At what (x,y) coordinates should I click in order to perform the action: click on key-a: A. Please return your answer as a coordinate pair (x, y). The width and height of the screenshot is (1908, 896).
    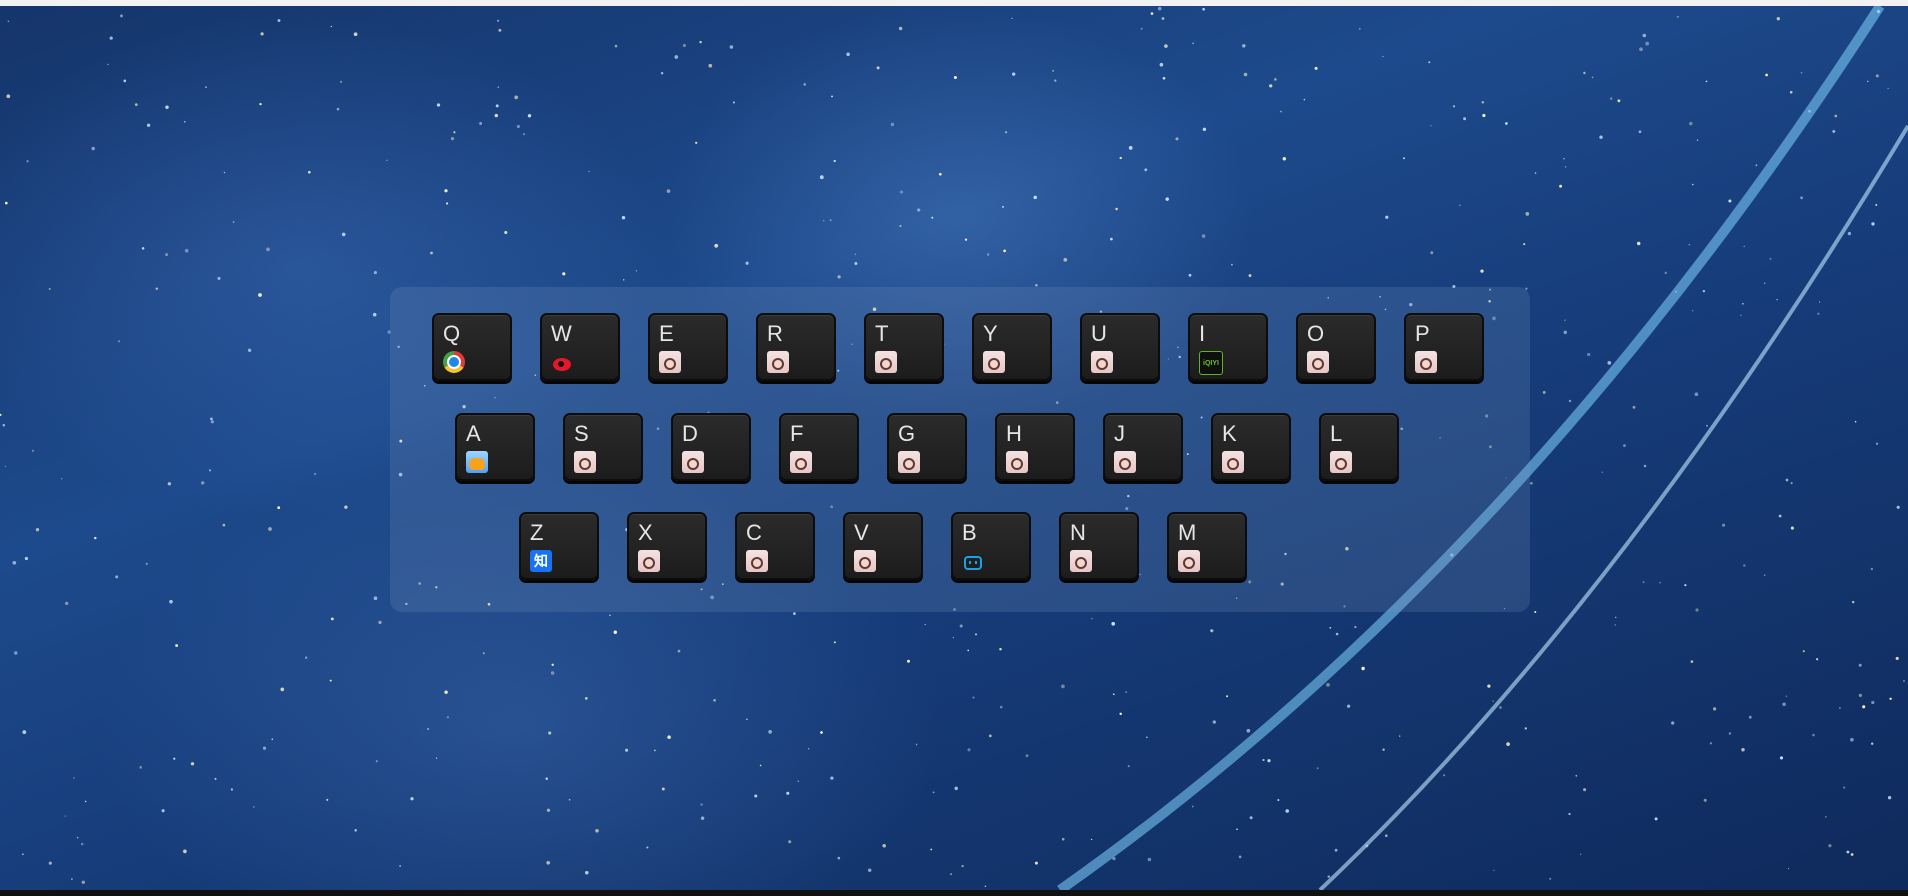
    Looking at the image, I should click on (495, 447).